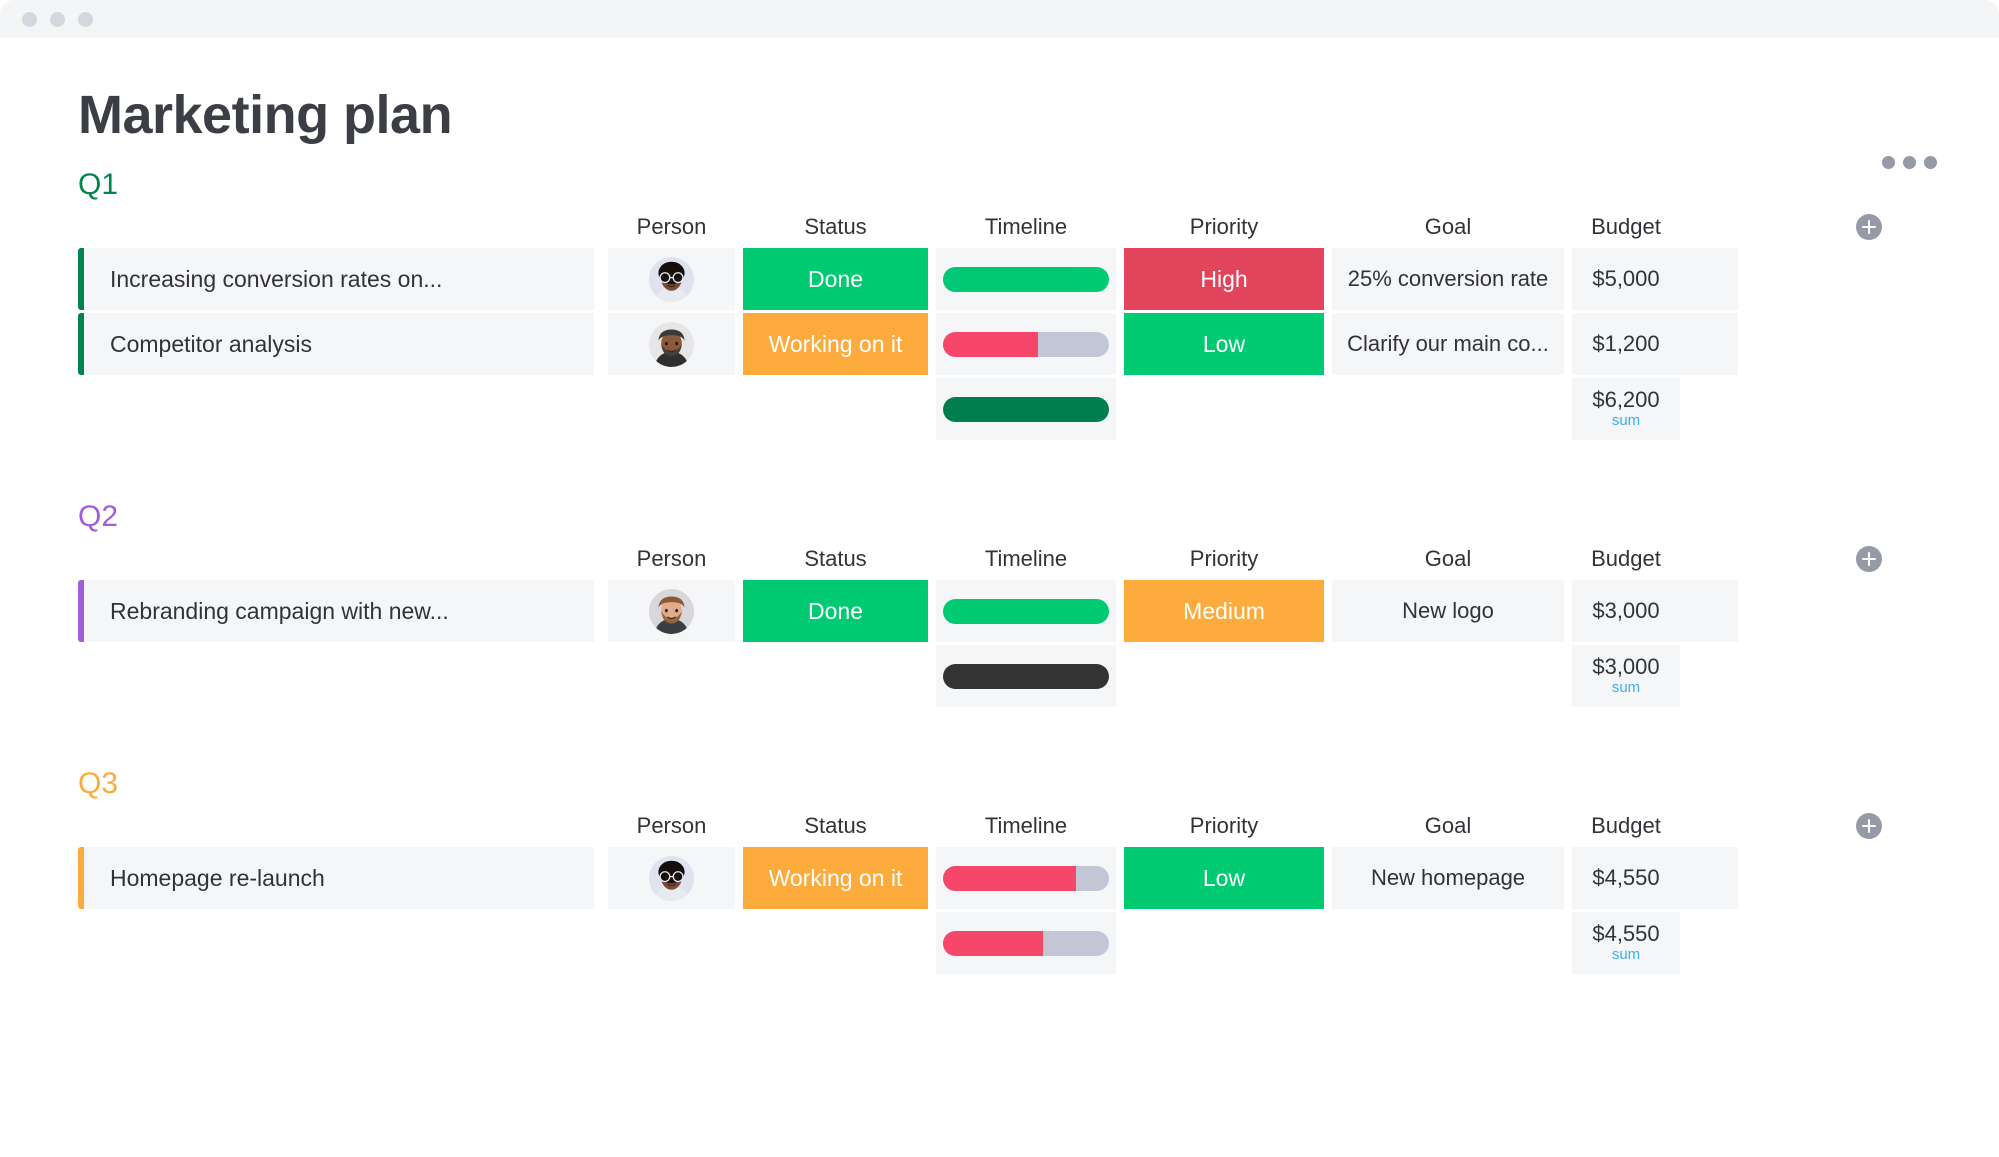 The height and width of the screenshot is (1157, 1999). What do you see at coordinates (1626, 409) in the screenshot?
I see `budget-sum-cell: $6,200 sum` at bounding box center [1626, 409].